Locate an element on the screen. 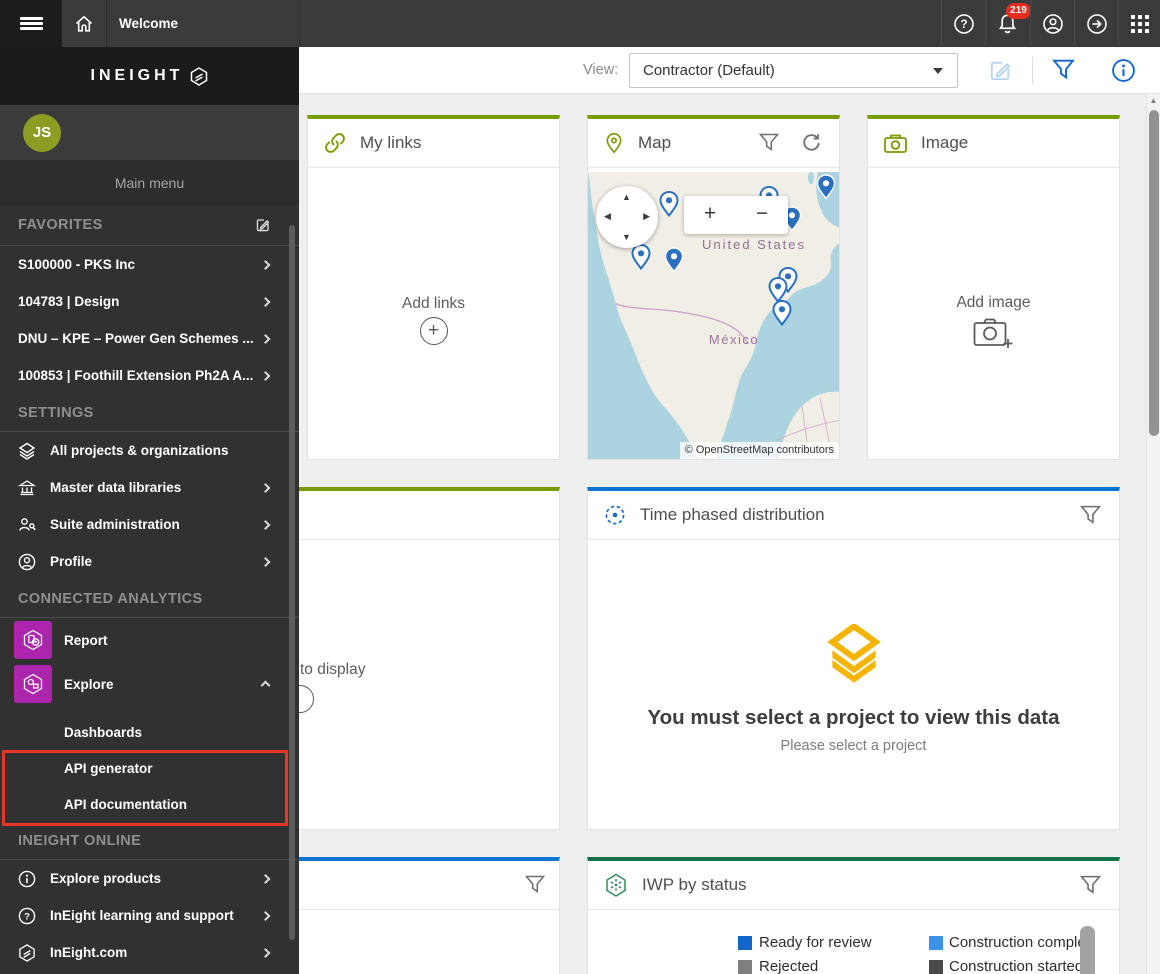 The width and height of the screenshot is (1160, 974). notifications-button: 219 is located at coordinates (1008, 23).